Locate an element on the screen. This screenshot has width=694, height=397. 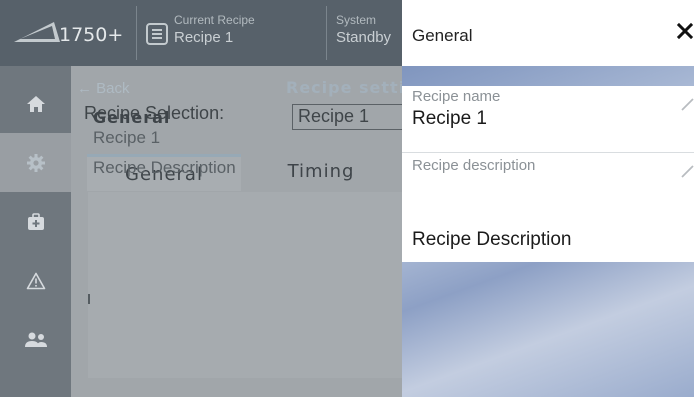
logo-icon is located at coordinates (37, 32).